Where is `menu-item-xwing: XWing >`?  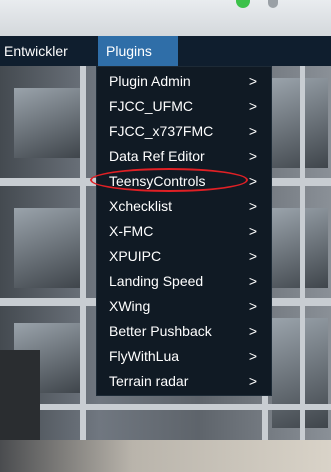
menu-item-xwing: XWing > is located at coordinates (184, 306).